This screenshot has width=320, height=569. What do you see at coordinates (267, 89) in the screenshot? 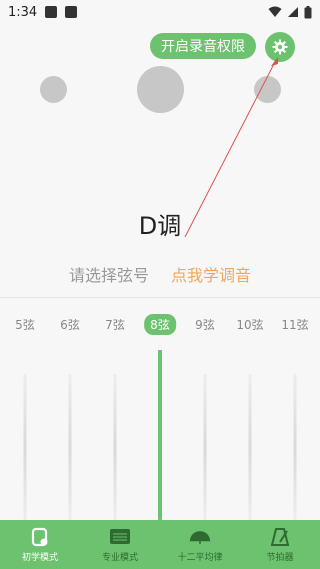
I see `indicator-dot-right` at bounding box center [267, 89].